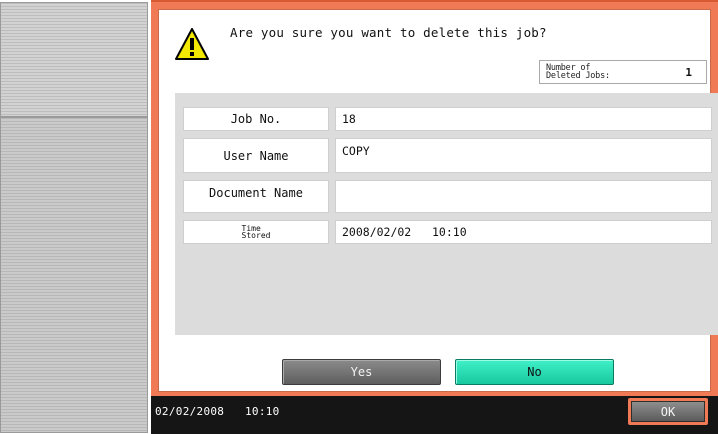 The image size is (718, 434). I want to click on warning-icon, so click(192, 44).